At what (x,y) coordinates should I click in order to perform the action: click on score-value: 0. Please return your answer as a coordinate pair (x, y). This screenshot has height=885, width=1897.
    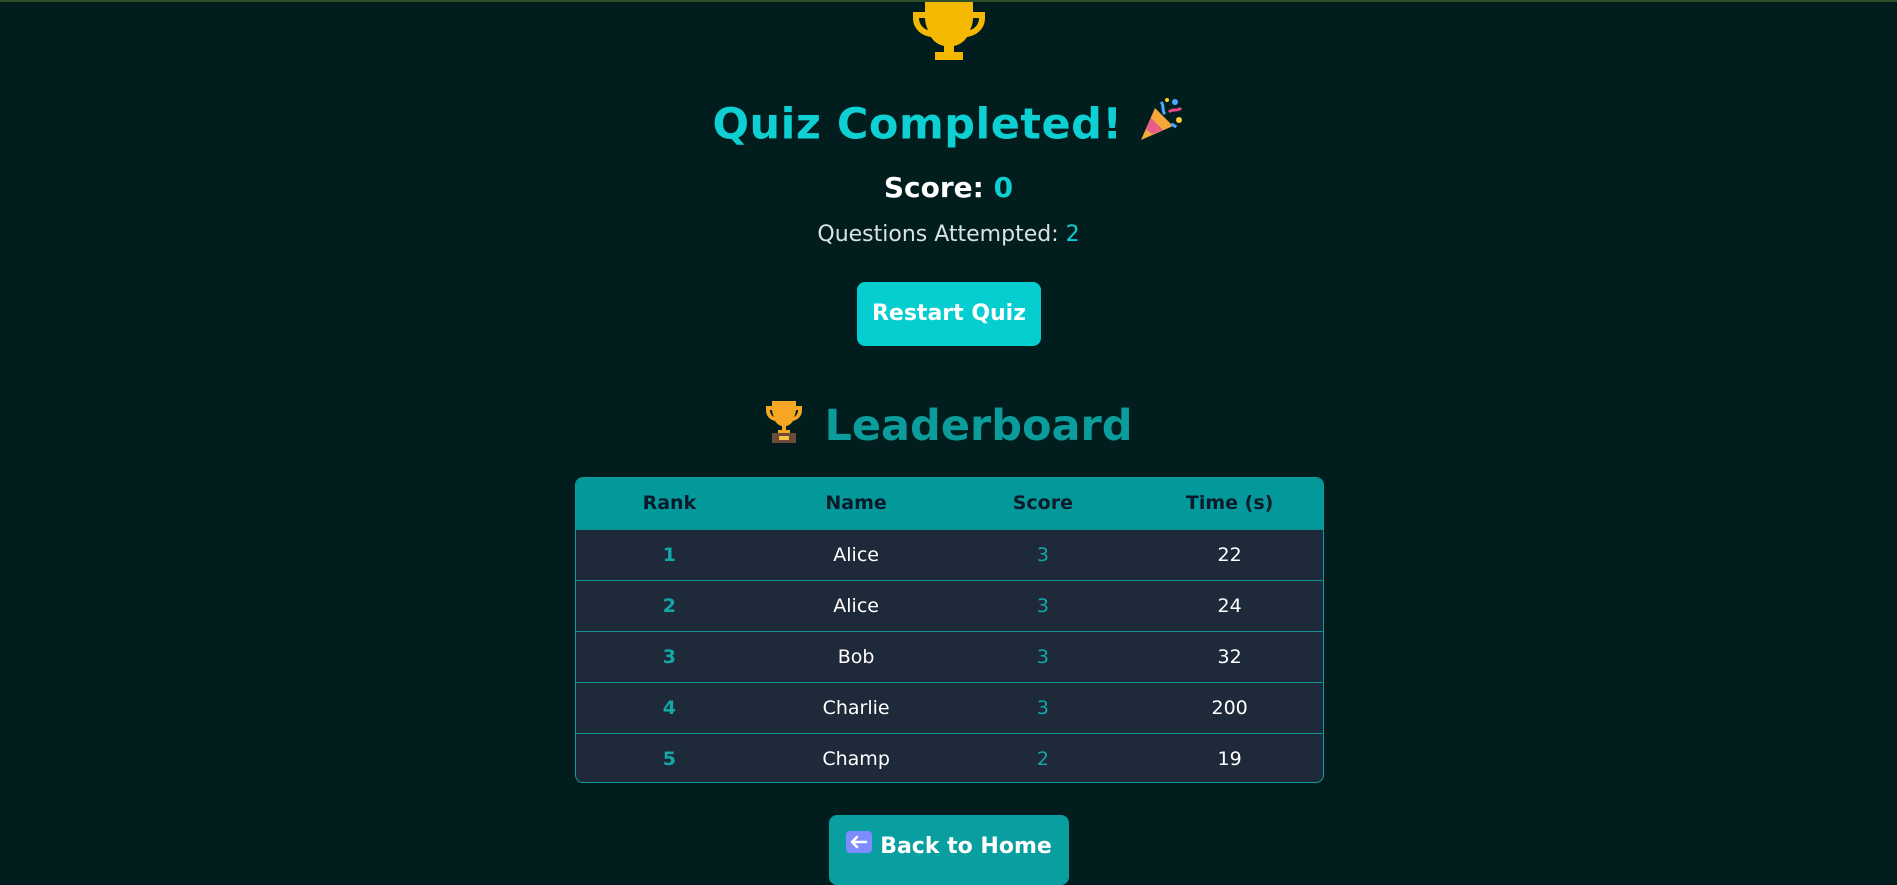
    Looking at the image, I should click on (1003, 187).